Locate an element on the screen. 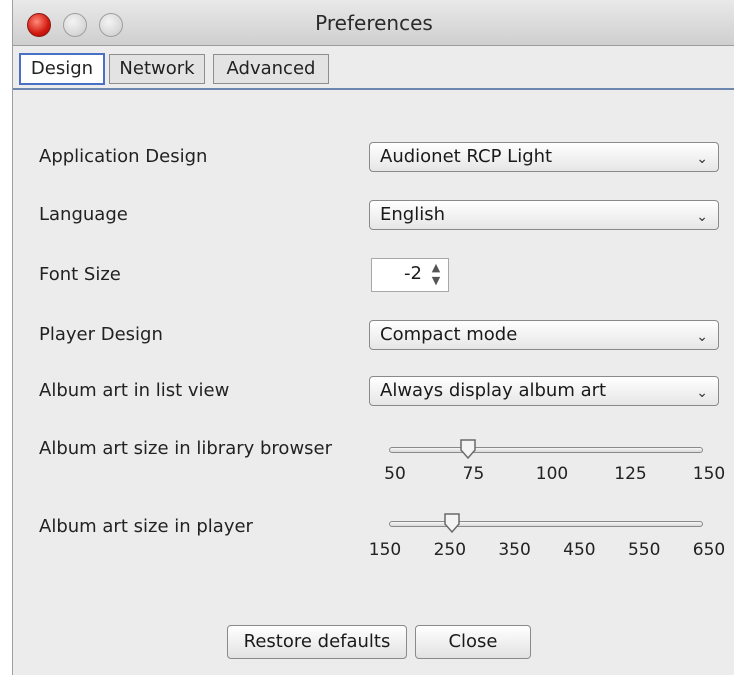  language-value: English is located at coordinates (412, 214).